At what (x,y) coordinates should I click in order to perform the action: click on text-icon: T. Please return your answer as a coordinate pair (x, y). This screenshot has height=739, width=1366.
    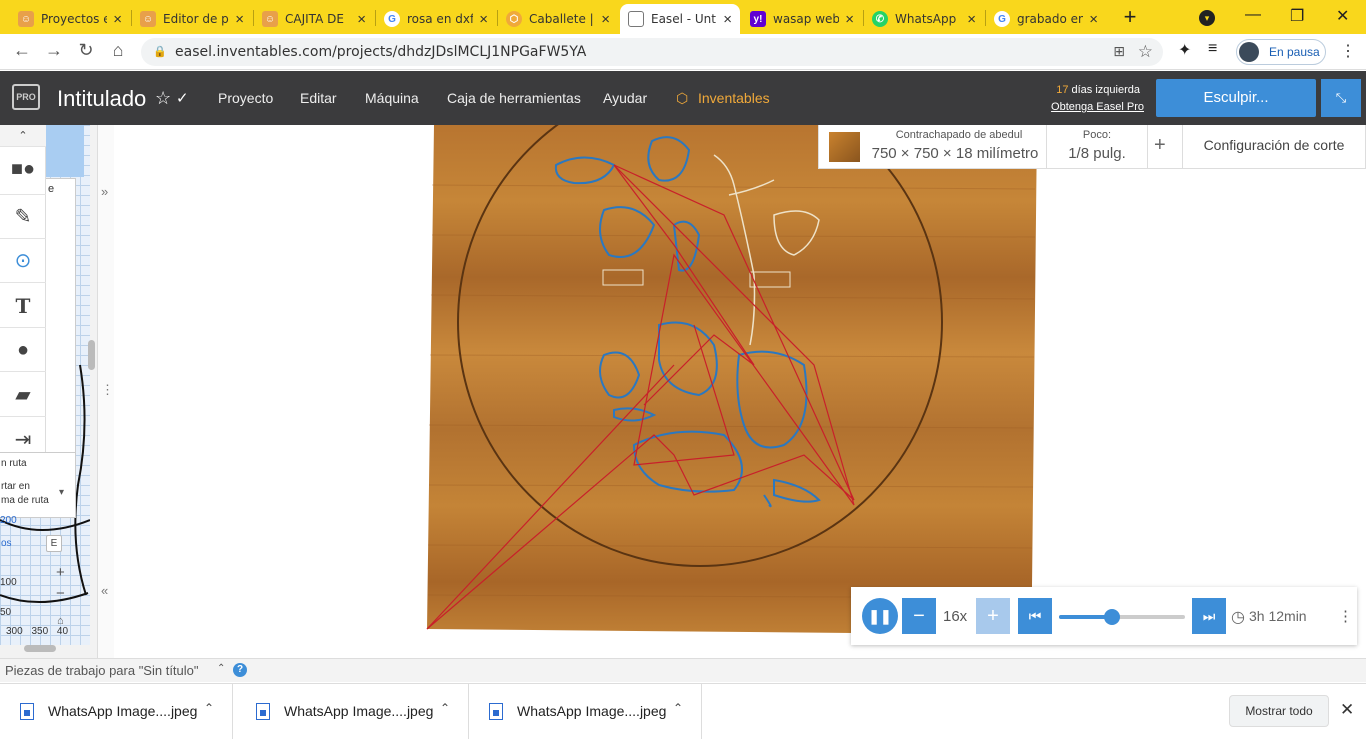
    Looking at the image, I should click on (23, 306).